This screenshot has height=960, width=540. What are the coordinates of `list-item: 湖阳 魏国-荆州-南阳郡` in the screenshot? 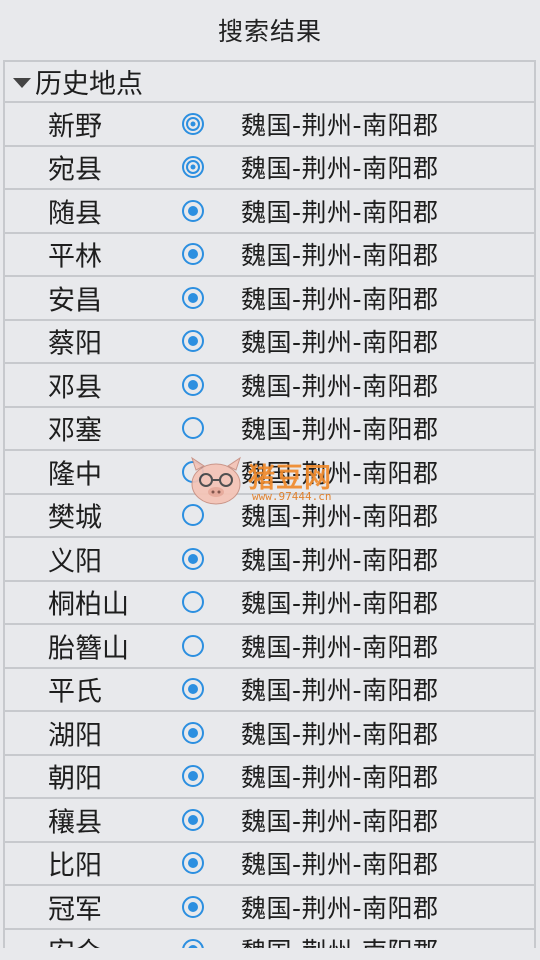 It's located at (269, 734).